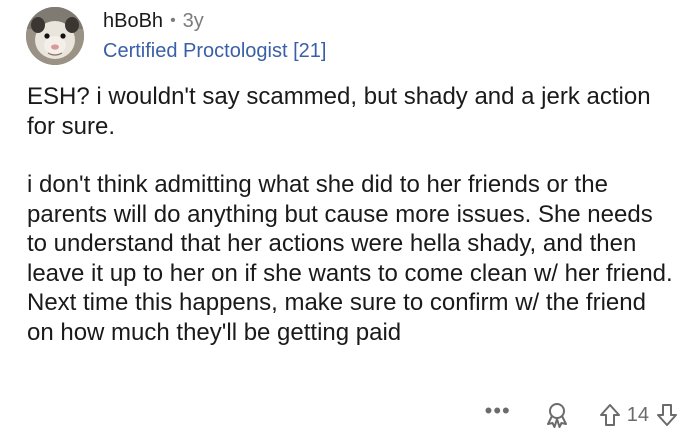  I want to click on opossum-avatar-icon, so click(55, 36).